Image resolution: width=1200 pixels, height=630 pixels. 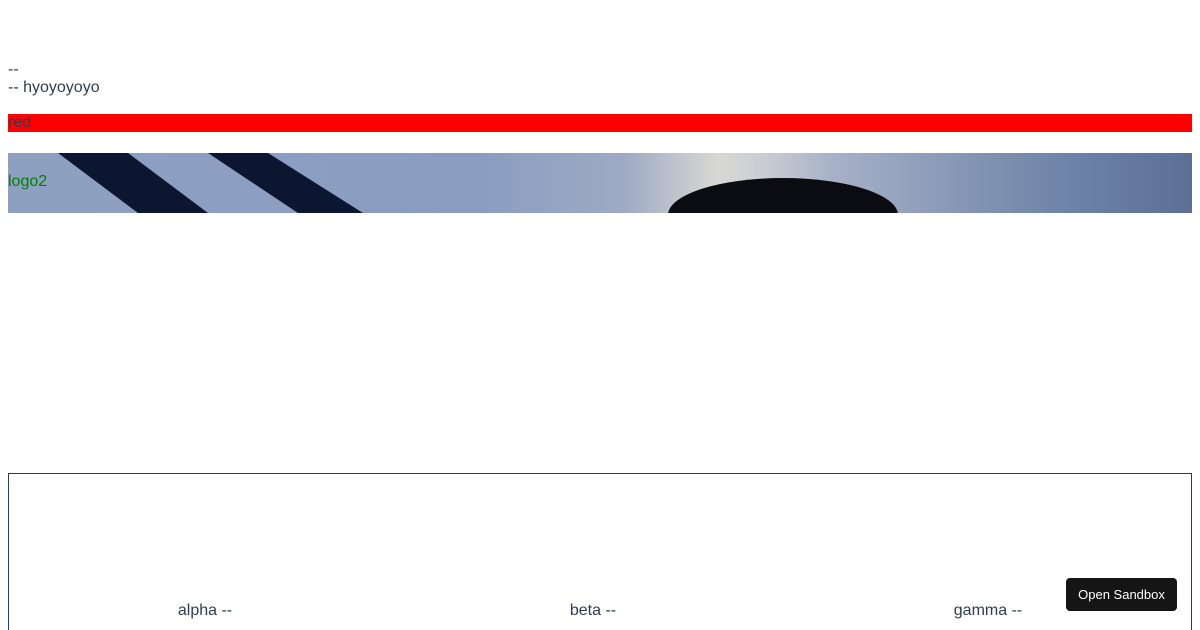 I want to click on red-bar: red, so click(x=600, y=123).